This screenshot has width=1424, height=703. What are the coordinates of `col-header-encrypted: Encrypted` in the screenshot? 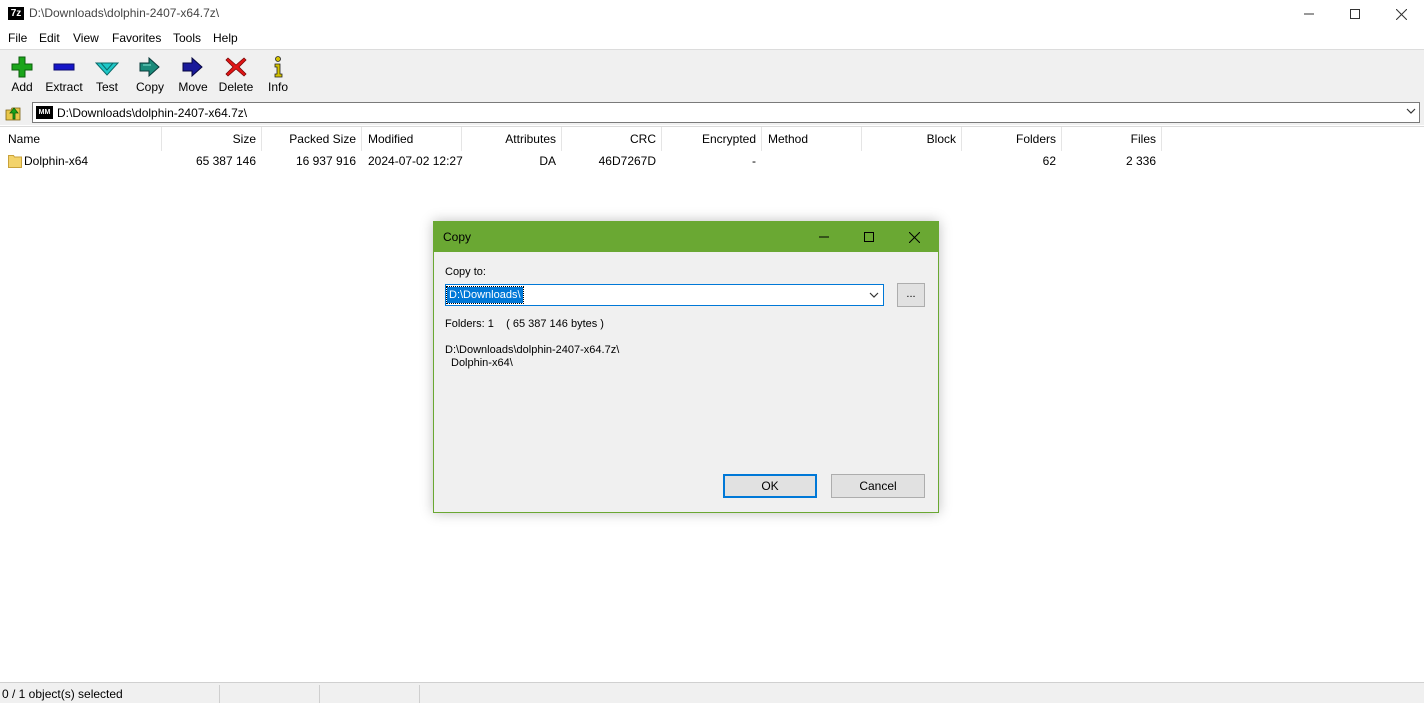 It's located at (729, 139).